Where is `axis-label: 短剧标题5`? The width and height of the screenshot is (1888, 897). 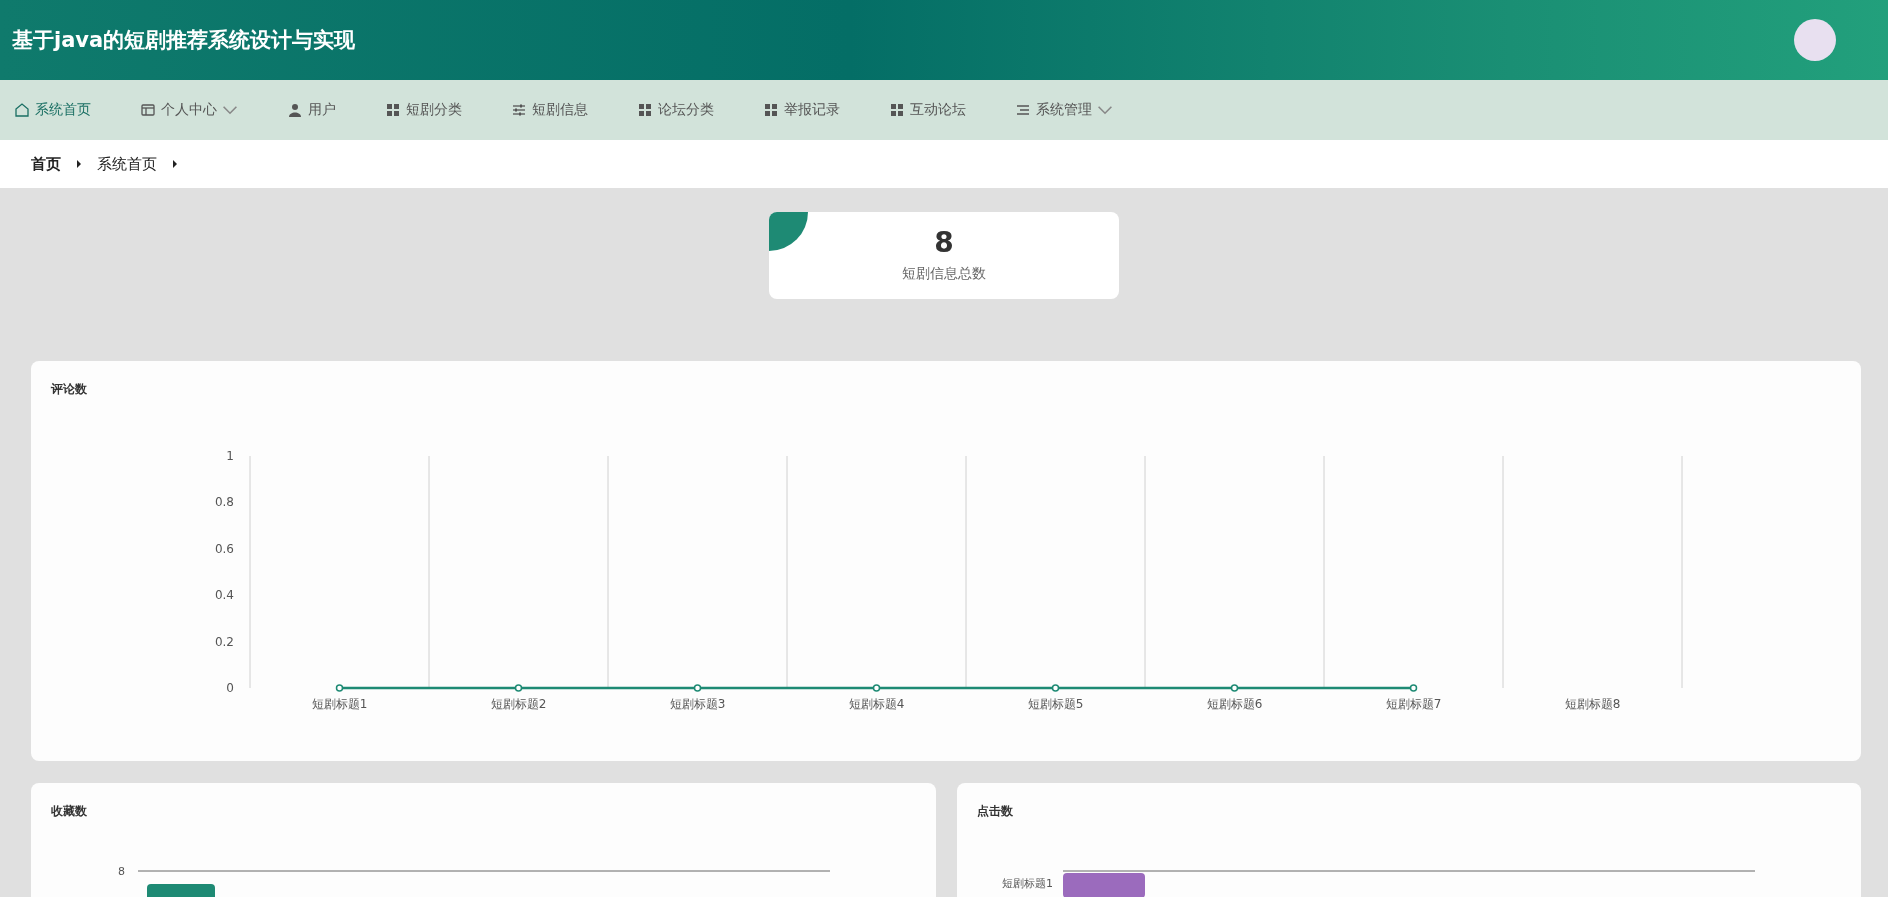 axis-label: 短剧标题5 is located at coordinates (1055, 704).